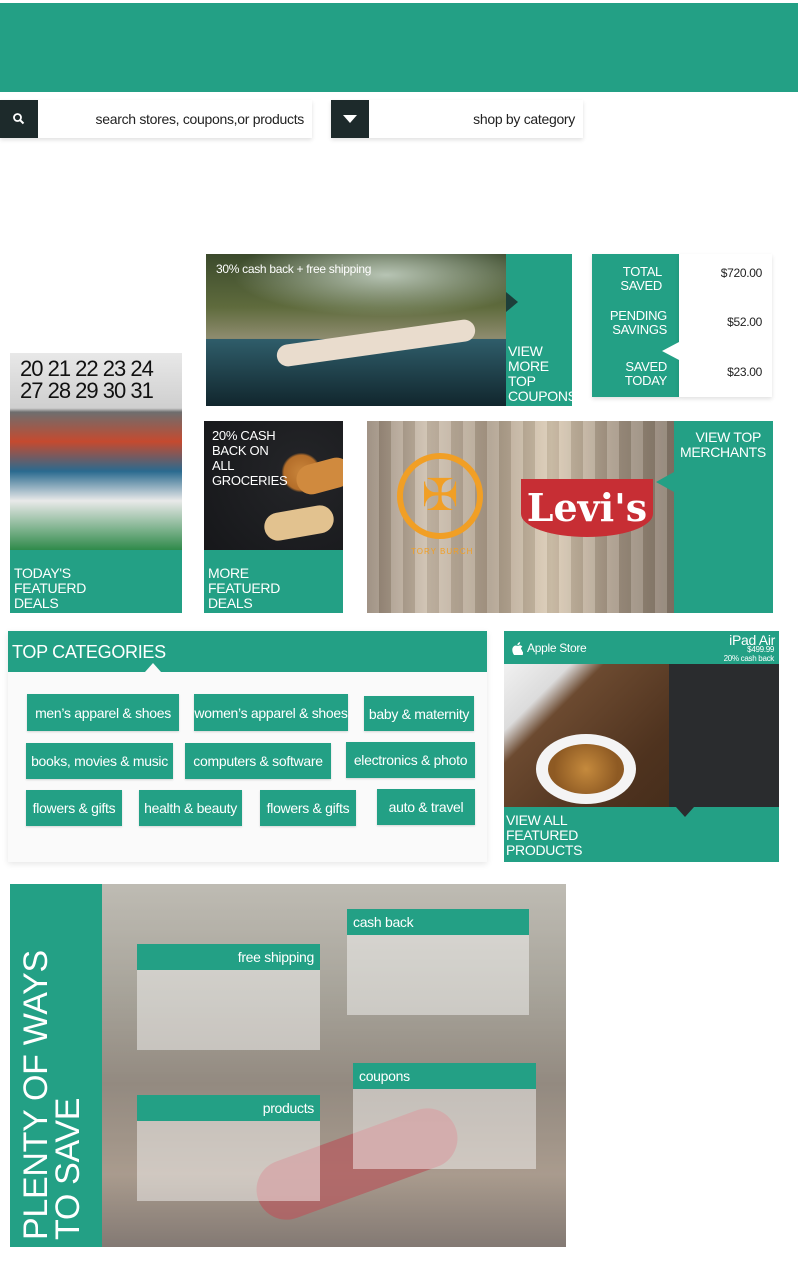  Describe the element at coordinates (670, 351) in the screenshot. I see `savings-notch` at that location.